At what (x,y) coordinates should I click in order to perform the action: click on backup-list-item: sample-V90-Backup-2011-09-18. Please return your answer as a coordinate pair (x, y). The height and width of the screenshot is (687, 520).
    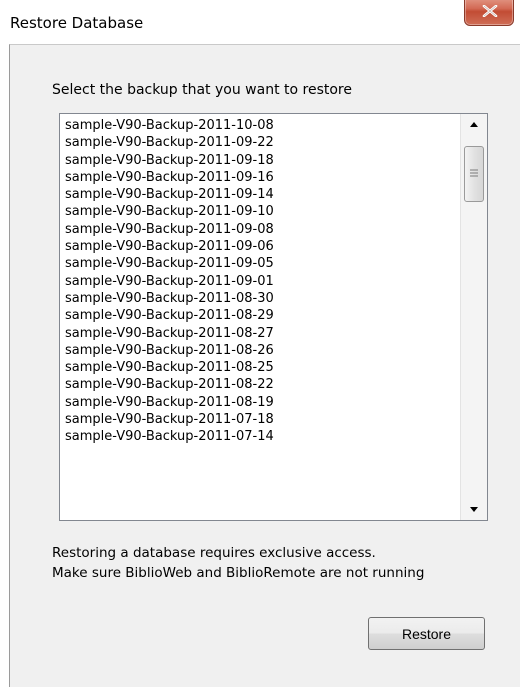
    Looking at the image, I should click on (262, 160).